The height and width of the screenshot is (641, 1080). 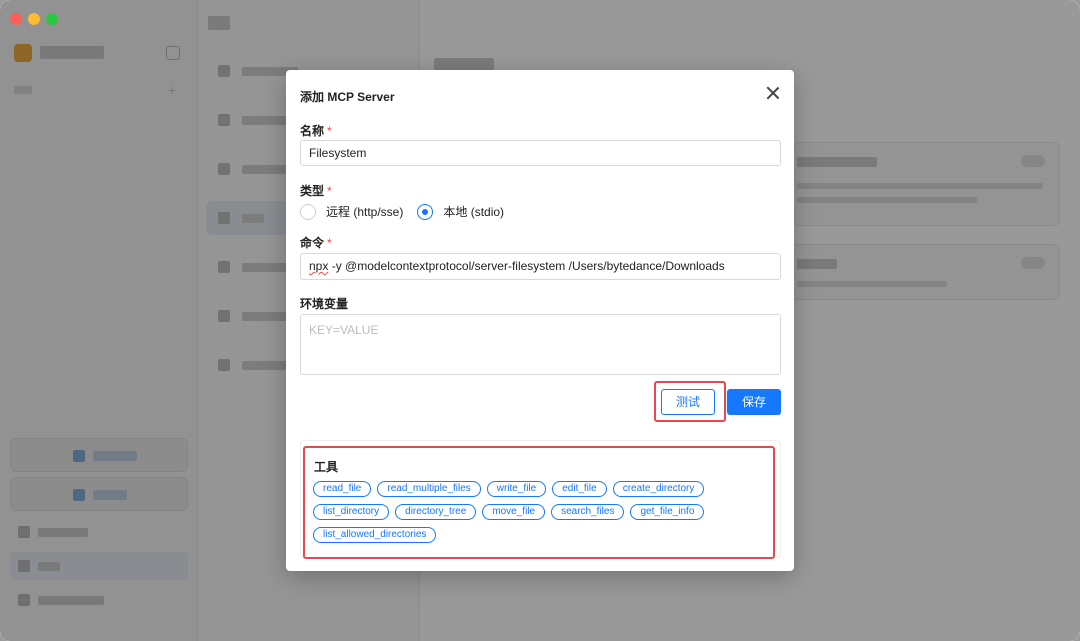 I want to click on command-label-text: 命令, so click(x=312, y=243).